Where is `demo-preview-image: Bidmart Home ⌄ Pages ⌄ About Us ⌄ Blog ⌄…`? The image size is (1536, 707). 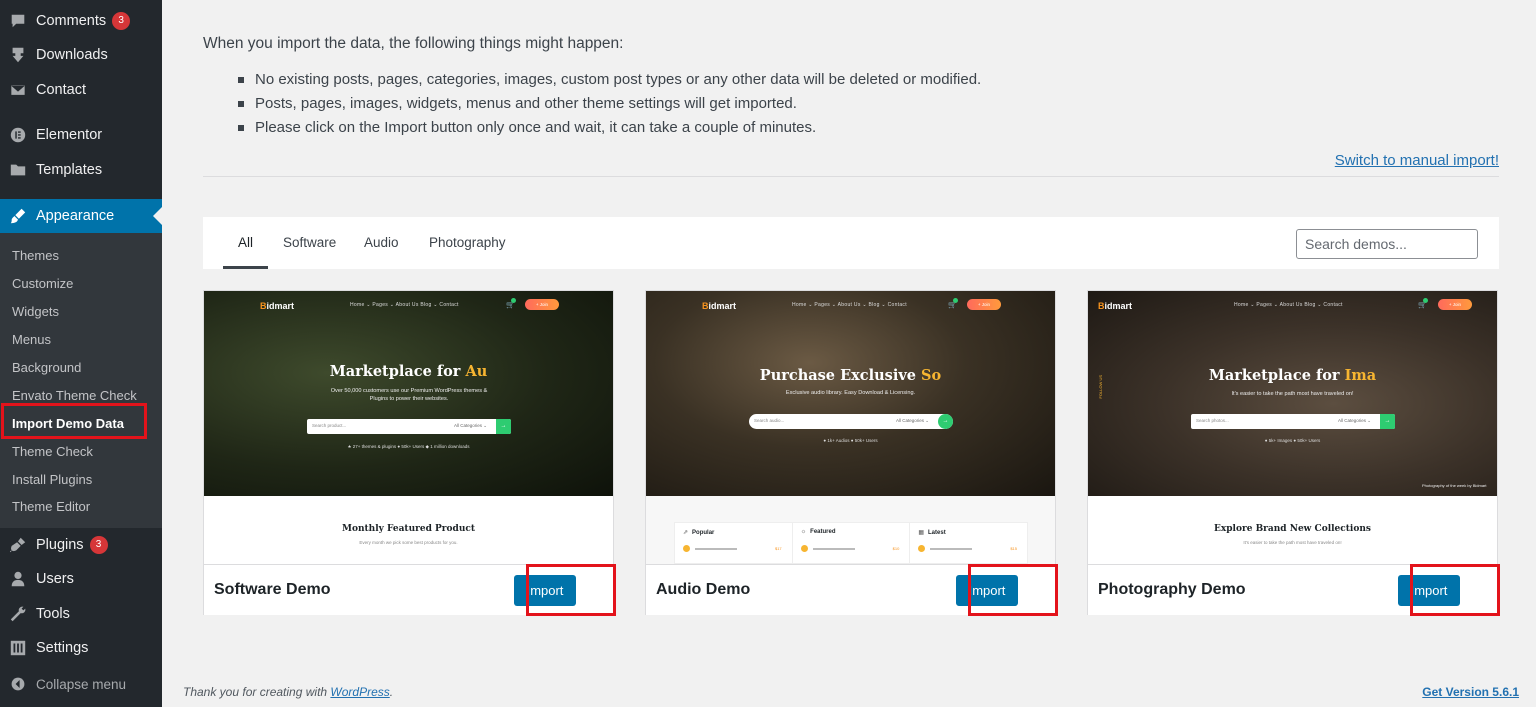
demo-preview-image: Bidmart Home ⌄ Pages ⌄ About Us ⌄ Blog ⌄… is located at coordinates (850, 427).